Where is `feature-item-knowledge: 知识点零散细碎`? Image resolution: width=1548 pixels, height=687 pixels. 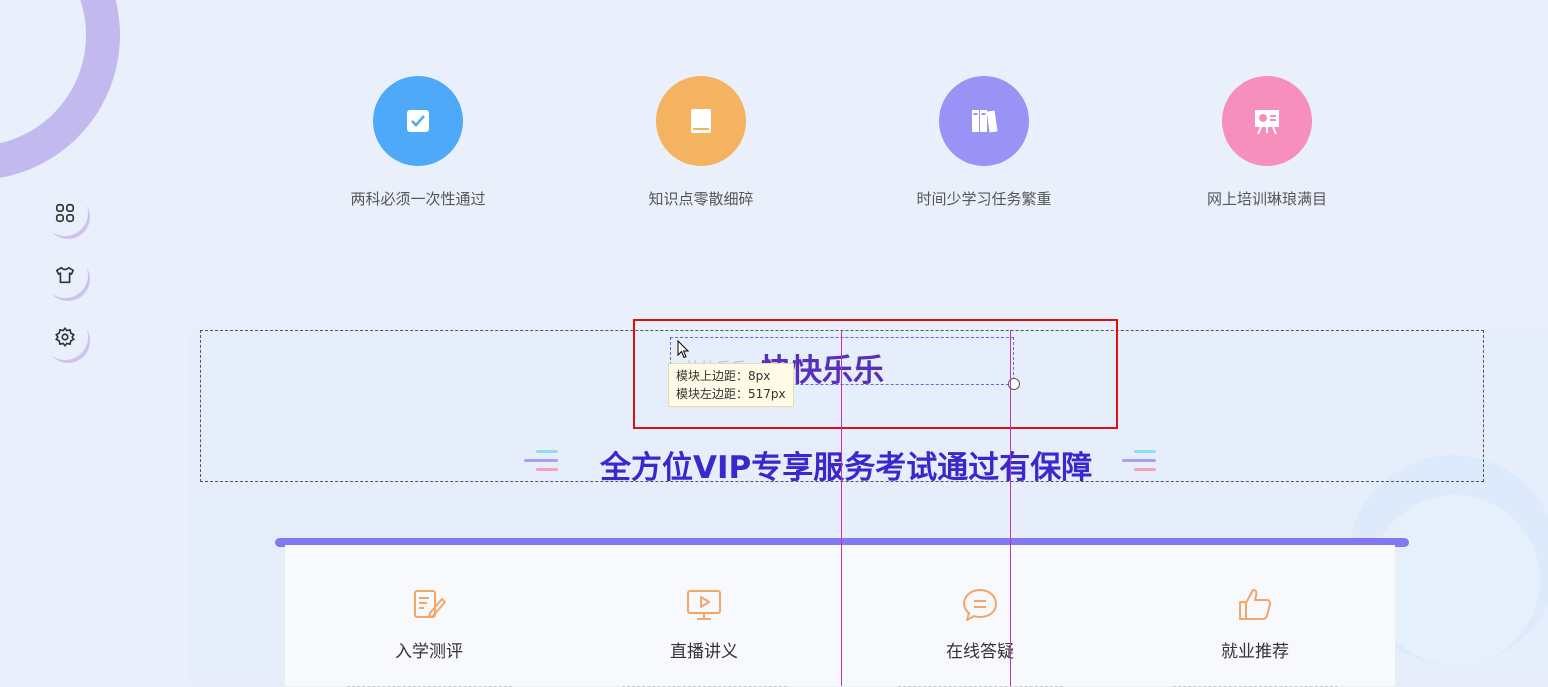
feature-item-knowledge: 知识点零散细碎 is located at coordinates (701, 142).